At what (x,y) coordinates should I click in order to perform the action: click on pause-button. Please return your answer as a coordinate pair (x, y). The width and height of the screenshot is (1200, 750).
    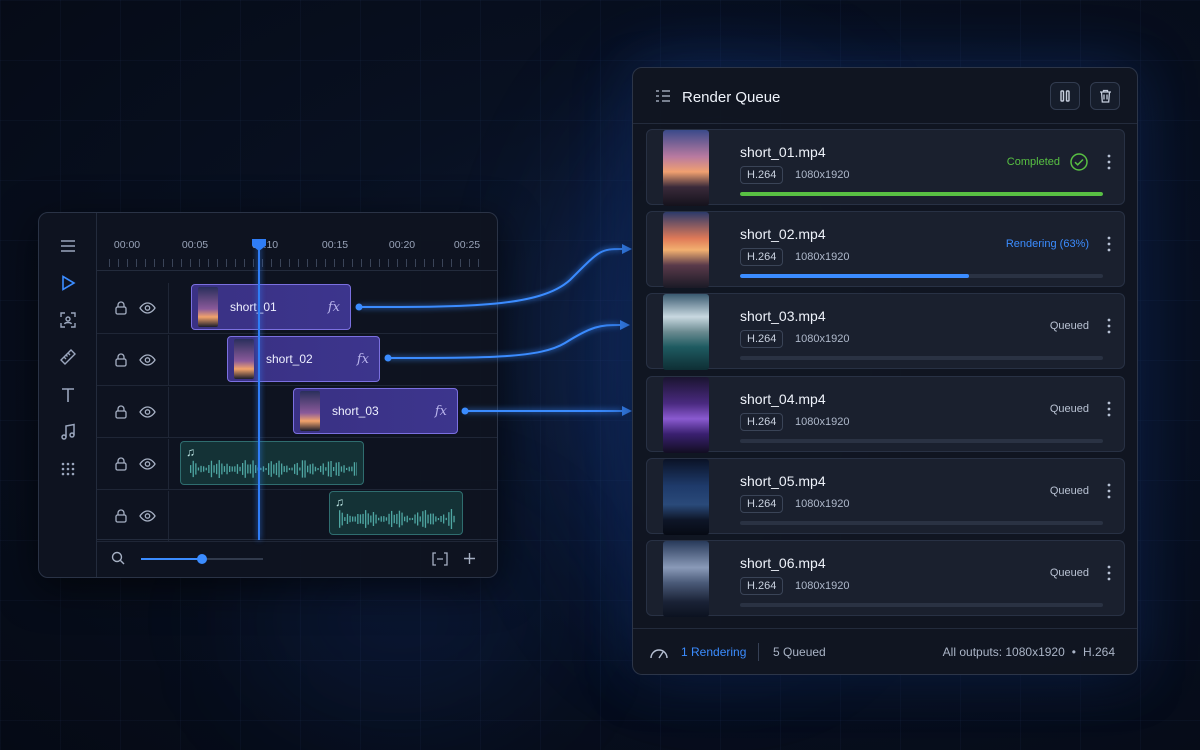
    Looking at the image, I should click on (1065, 96).